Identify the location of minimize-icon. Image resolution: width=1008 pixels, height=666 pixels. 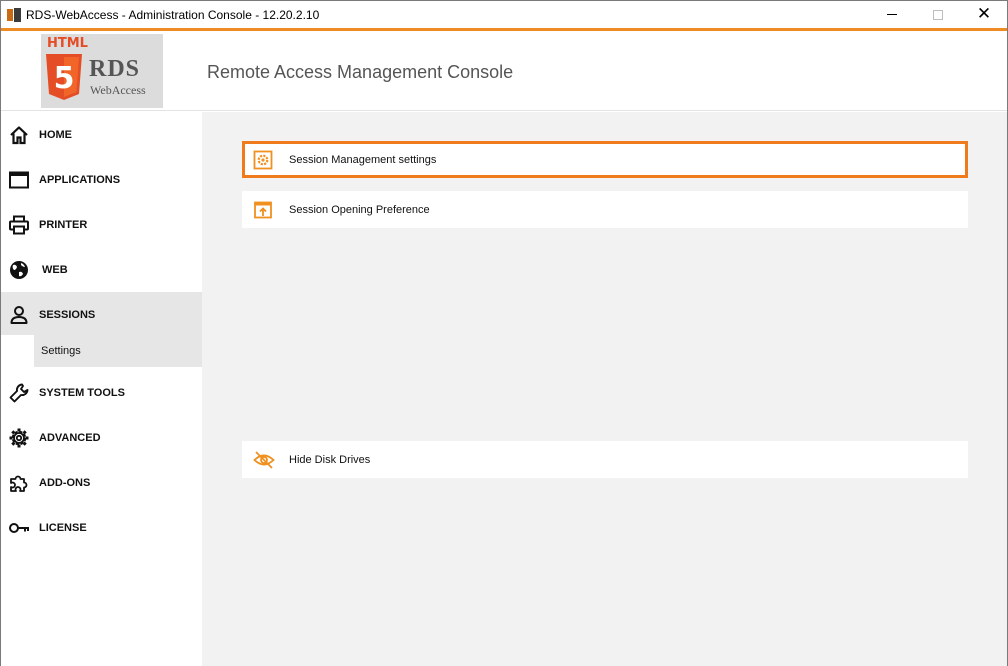
(892, 14).